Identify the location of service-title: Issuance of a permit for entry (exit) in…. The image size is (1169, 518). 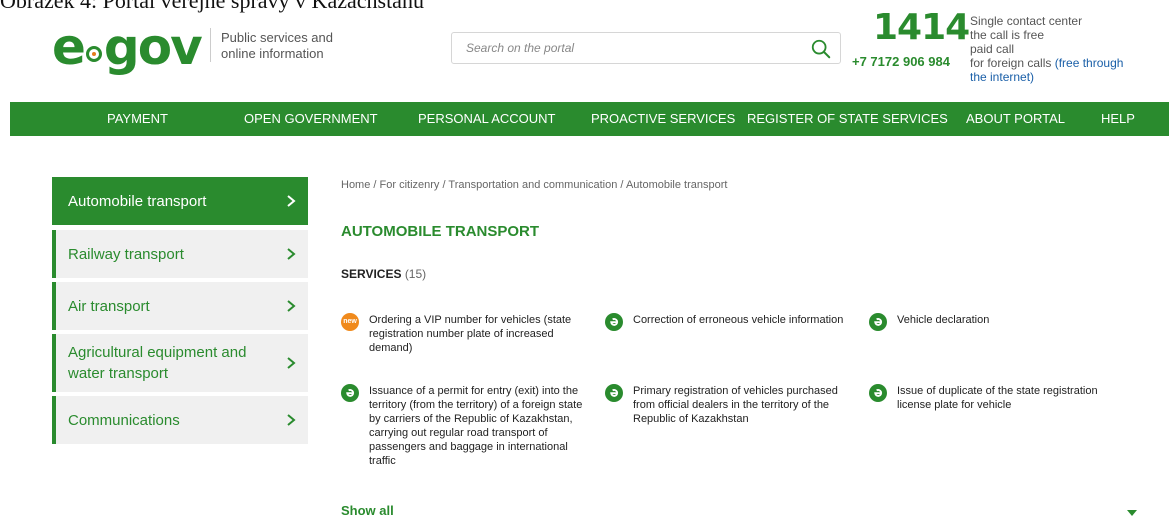
(476, 426).